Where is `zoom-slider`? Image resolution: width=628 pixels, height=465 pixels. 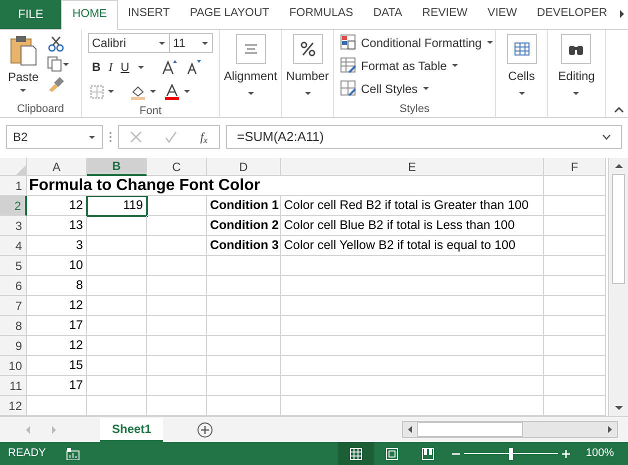
zoom-slider is located at coordinates (511, 454).